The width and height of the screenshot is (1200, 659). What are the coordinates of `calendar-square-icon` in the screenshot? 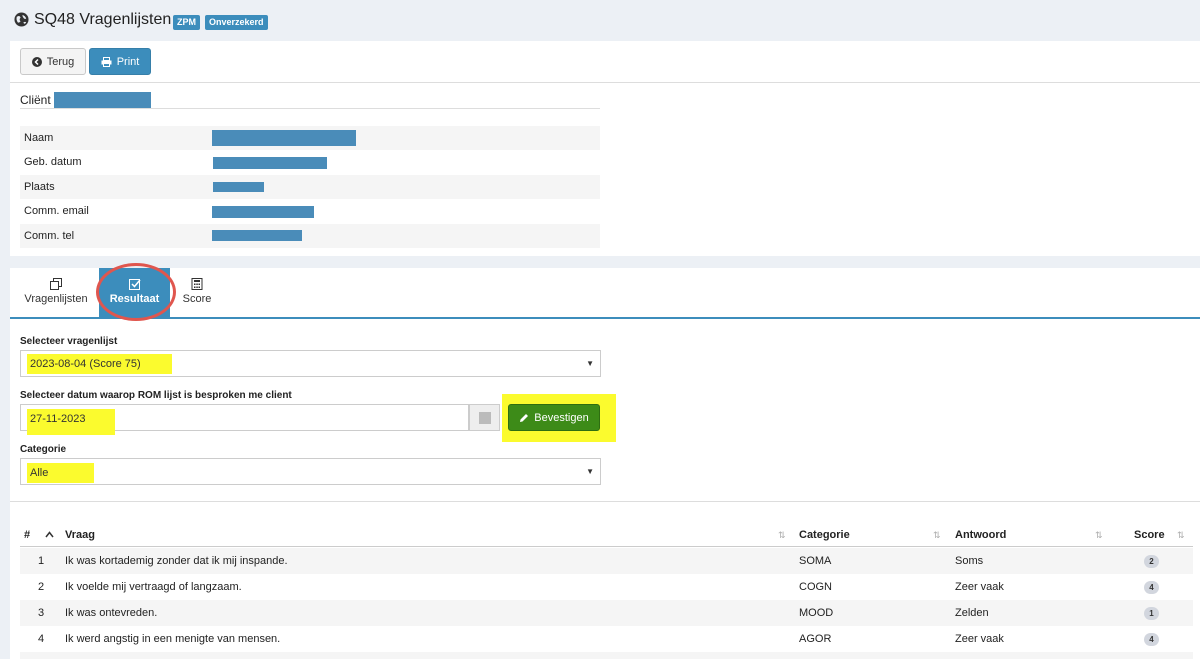 It's located at (485, 418).